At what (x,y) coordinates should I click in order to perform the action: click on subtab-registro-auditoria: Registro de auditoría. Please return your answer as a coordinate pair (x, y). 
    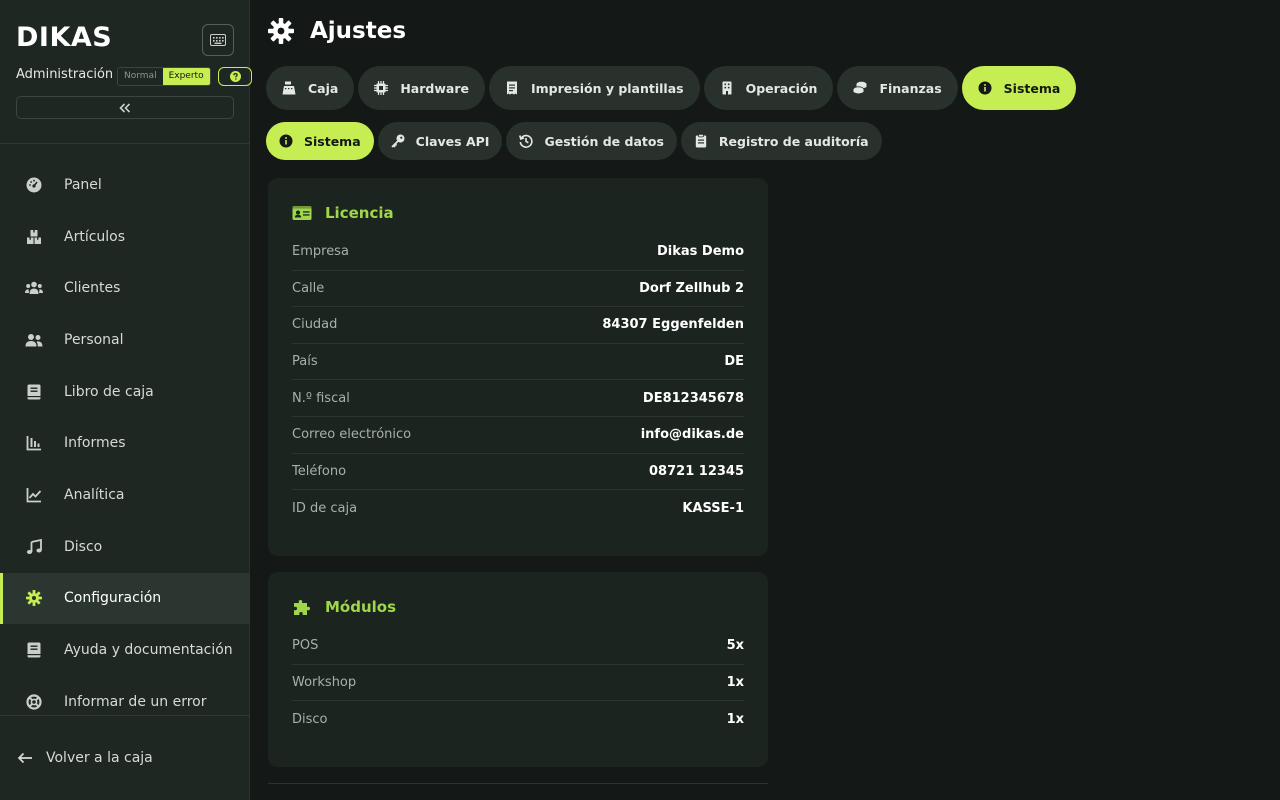
    Looking at the image, I should click on (781, 141).